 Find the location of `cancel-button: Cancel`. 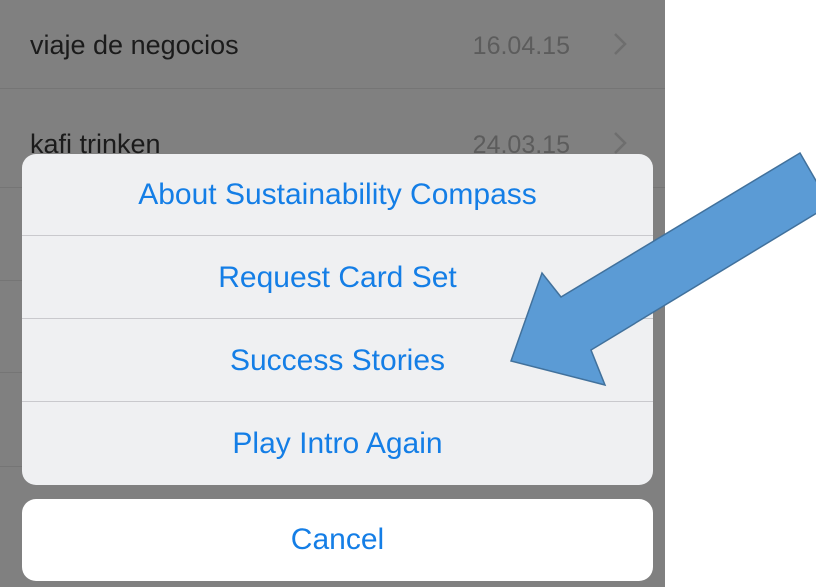

cancel-button: Cancel is located at coordinates (337, 540).